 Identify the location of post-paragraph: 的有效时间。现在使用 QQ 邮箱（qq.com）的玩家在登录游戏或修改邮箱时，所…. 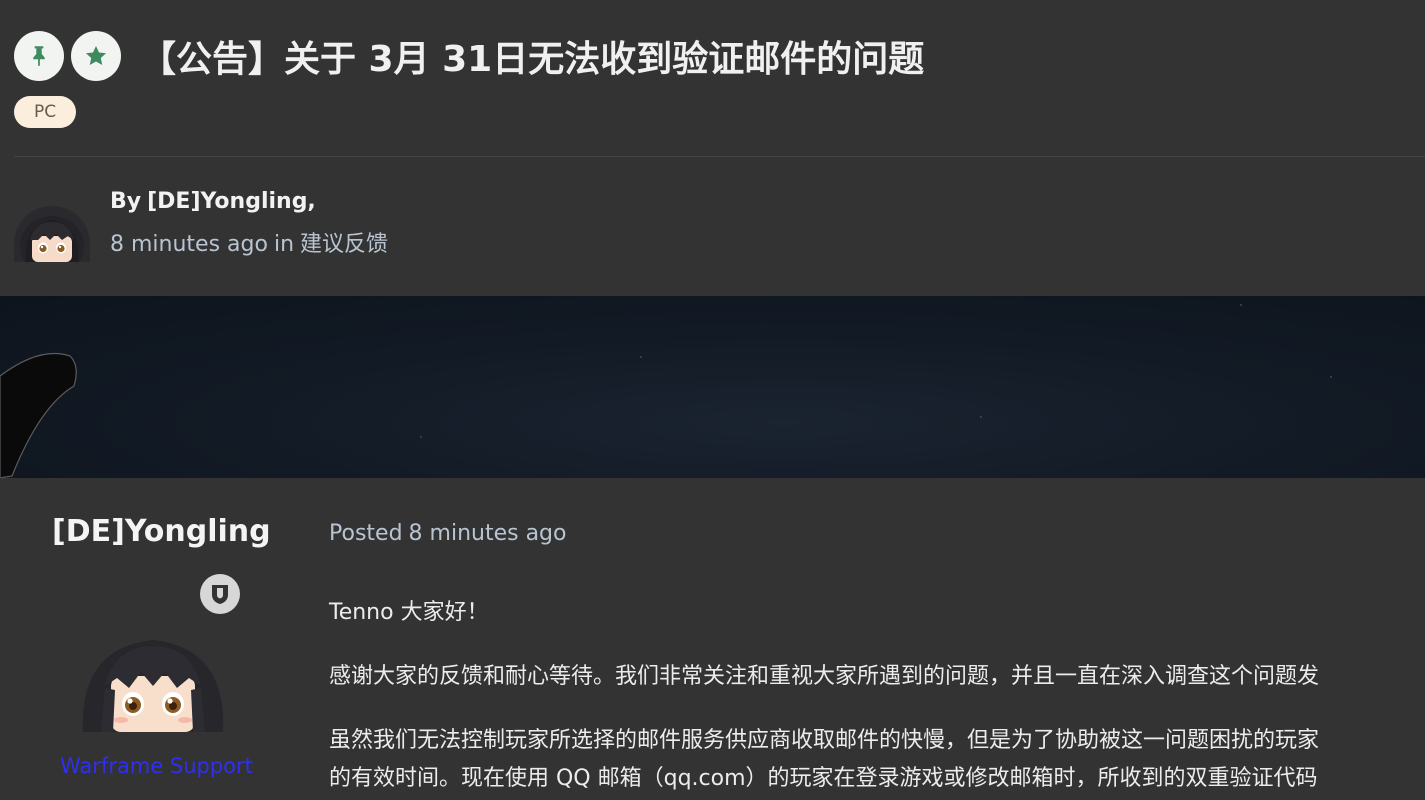
(823, 778).